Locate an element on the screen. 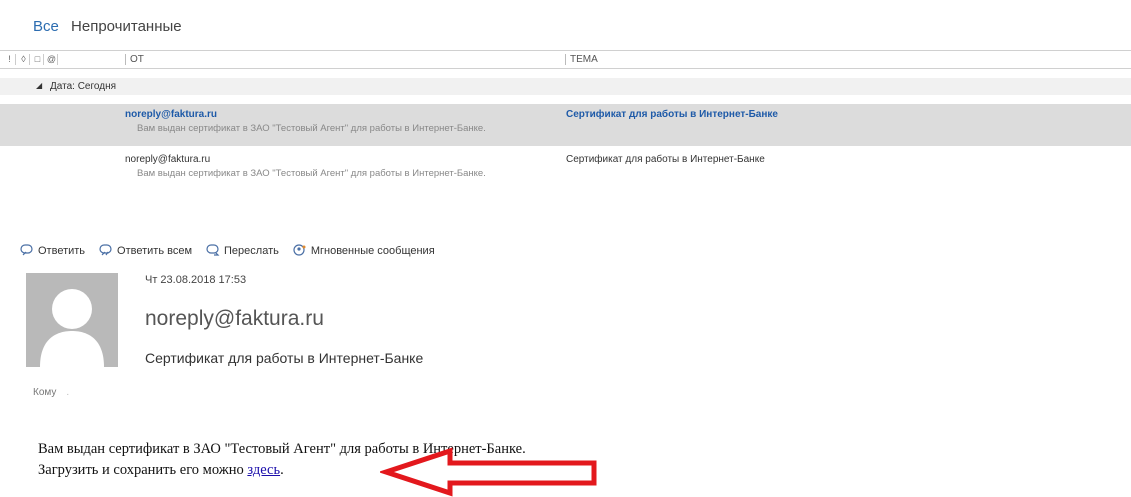  column-icons: ! ◊ □ @ is located at coordinates (31, 59).